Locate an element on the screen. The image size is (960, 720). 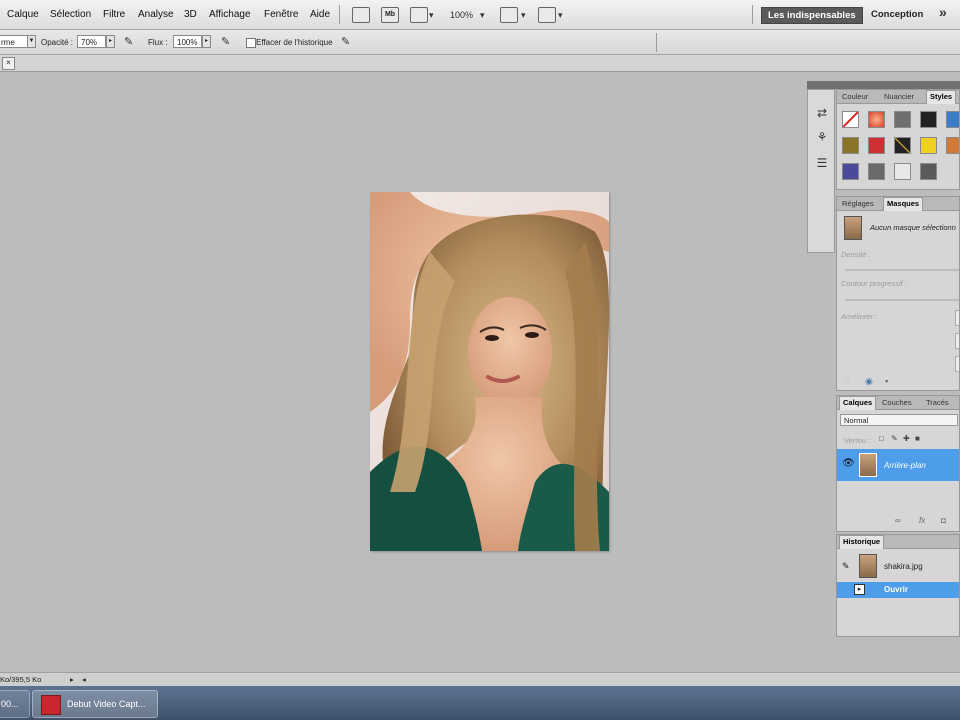
document-image is located at coordinates (489, 371).